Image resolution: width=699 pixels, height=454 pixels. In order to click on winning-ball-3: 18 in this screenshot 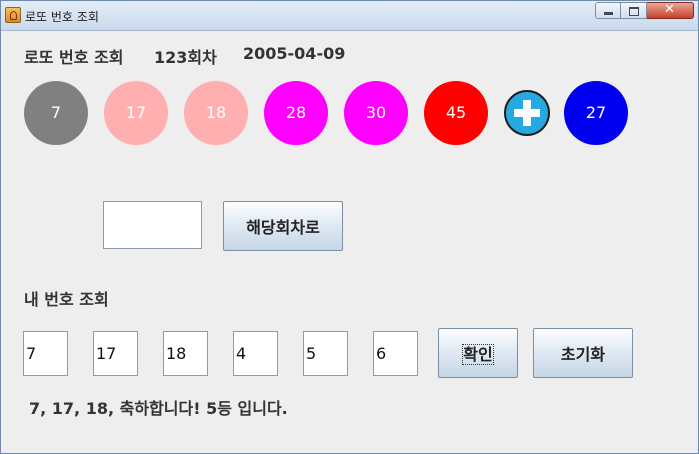, I will do `click(216, 113)`.